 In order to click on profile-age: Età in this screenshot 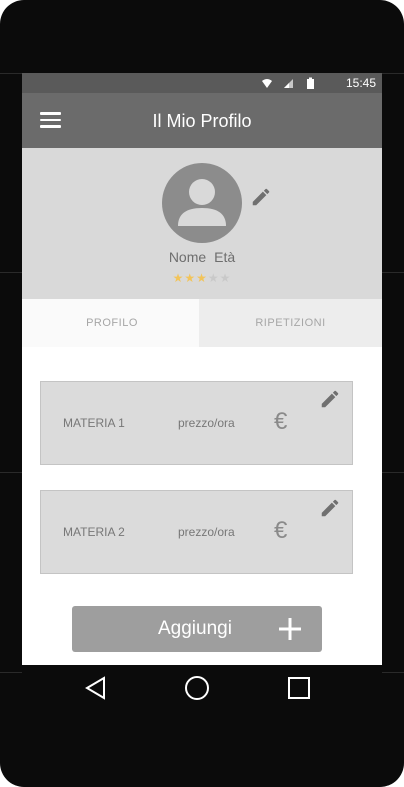, I will do `click(225, 257)`.